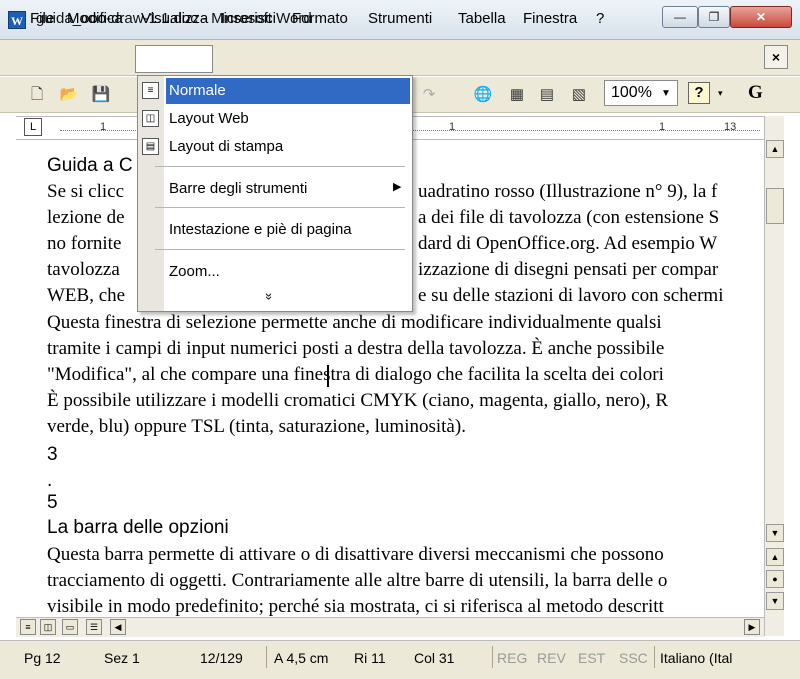  What do you see at coordinates (512, 658) in the screenshot?
I see `status-reg: REG` at bounding box center [512, 658].